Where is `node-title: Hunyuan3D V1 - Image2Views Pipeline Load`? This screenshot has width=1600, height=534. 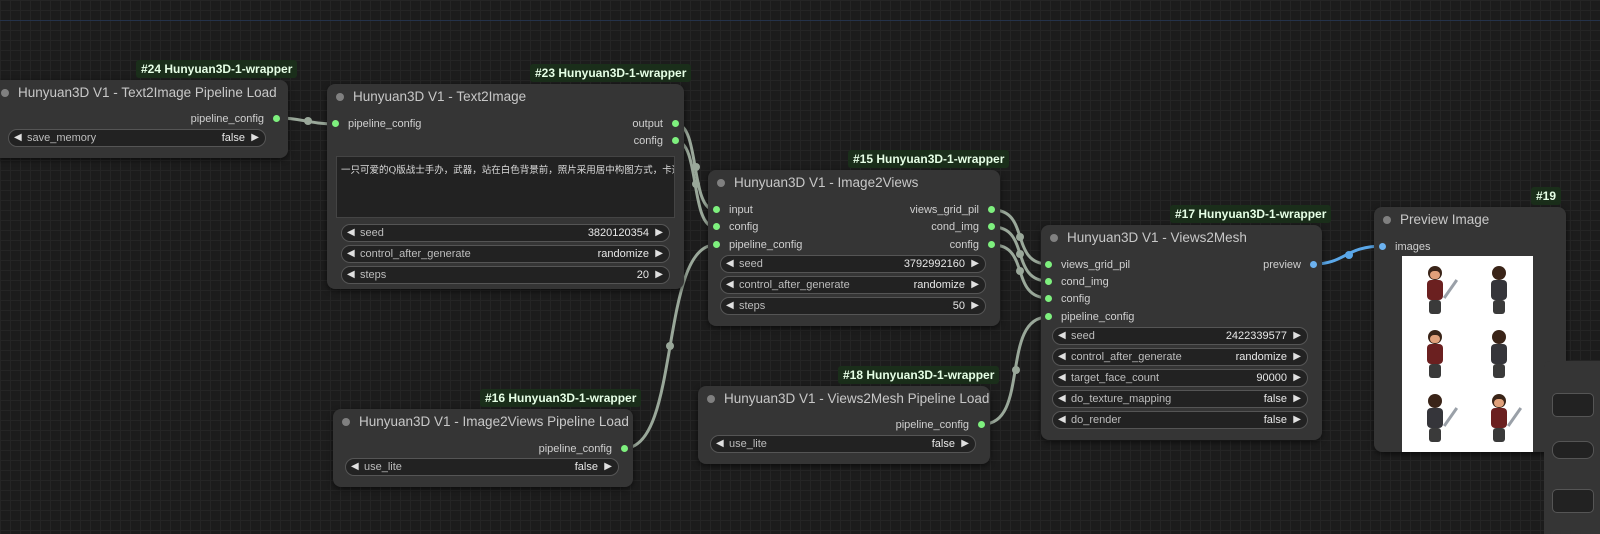 node-title: Hunyuan3D V1 - Image2Views Pipeline Load is located at coordinates (483, 422).